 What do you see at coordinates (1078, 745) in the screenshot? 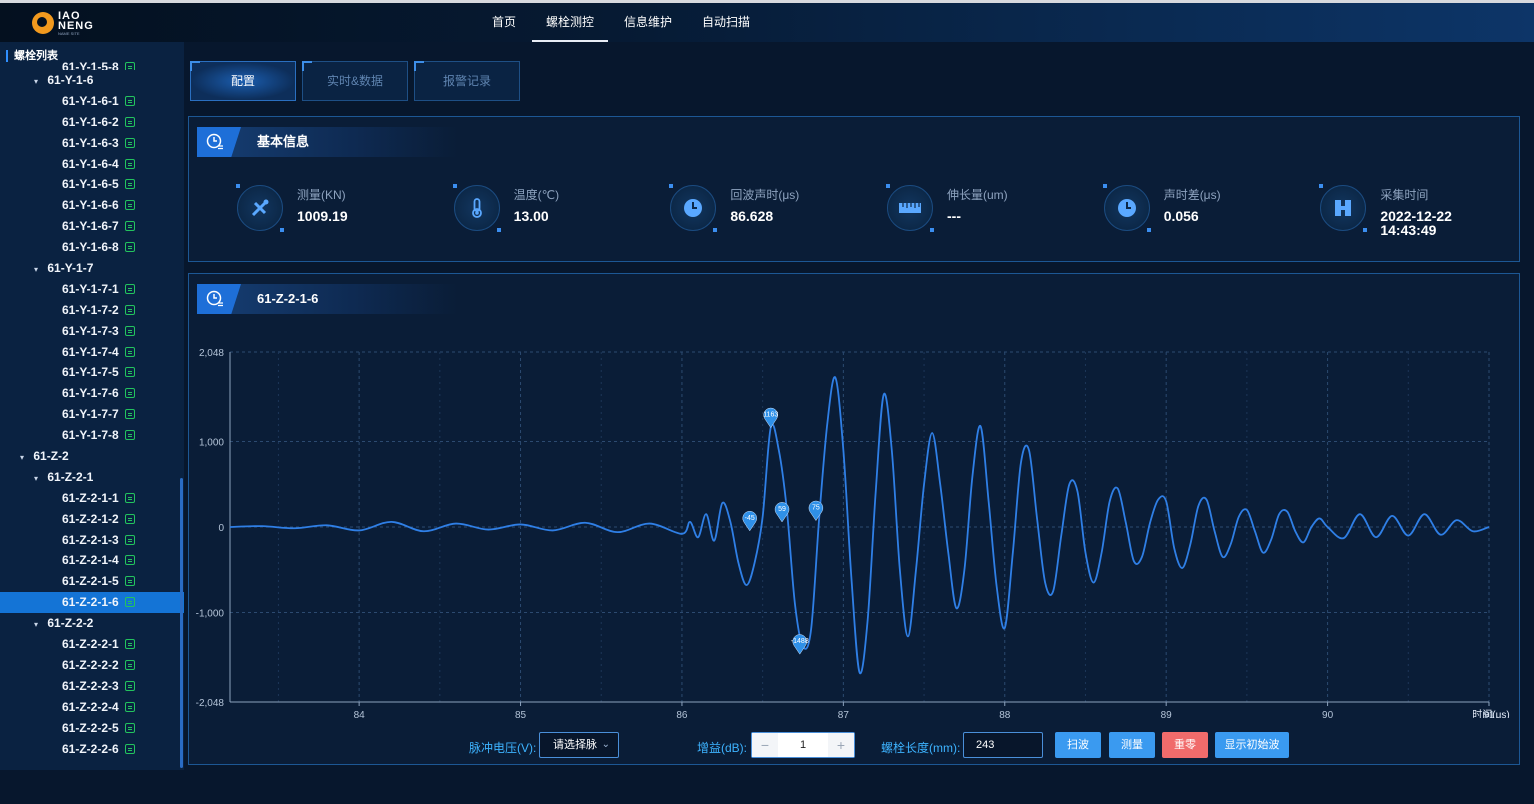
I see `scan-button: 扫波` at bounding box center [1078, 745].